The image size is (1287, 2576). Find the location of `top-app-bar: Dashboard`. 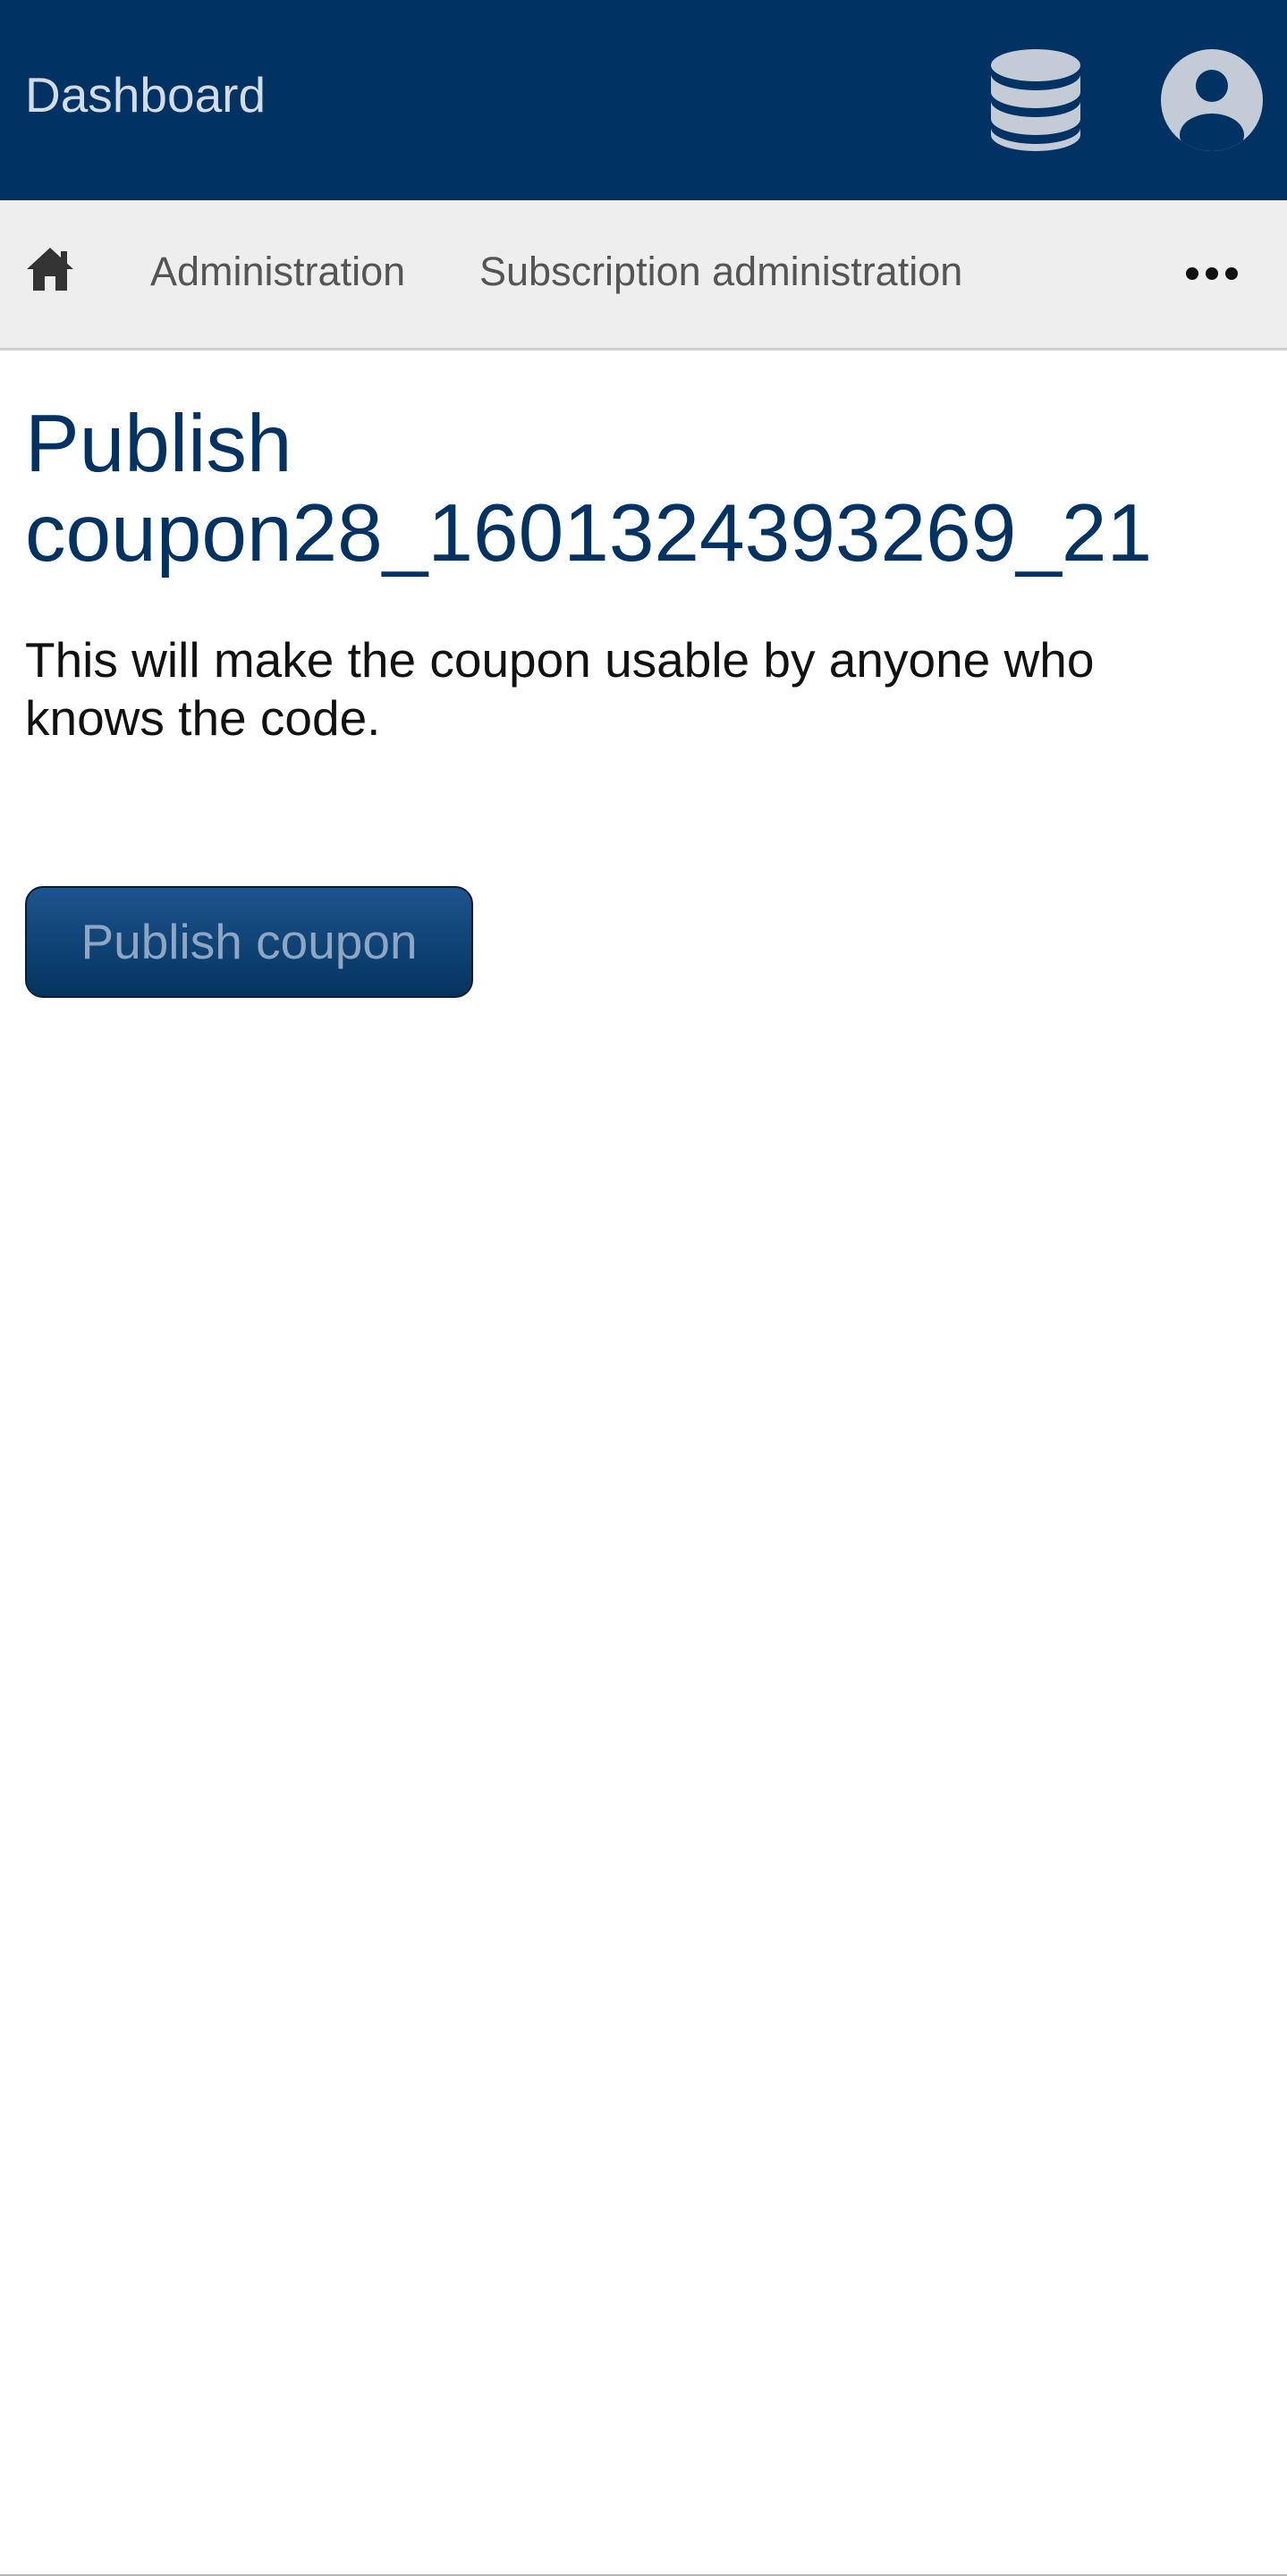

top-app-bar: Dashboard is located at coordinates (643, 100).